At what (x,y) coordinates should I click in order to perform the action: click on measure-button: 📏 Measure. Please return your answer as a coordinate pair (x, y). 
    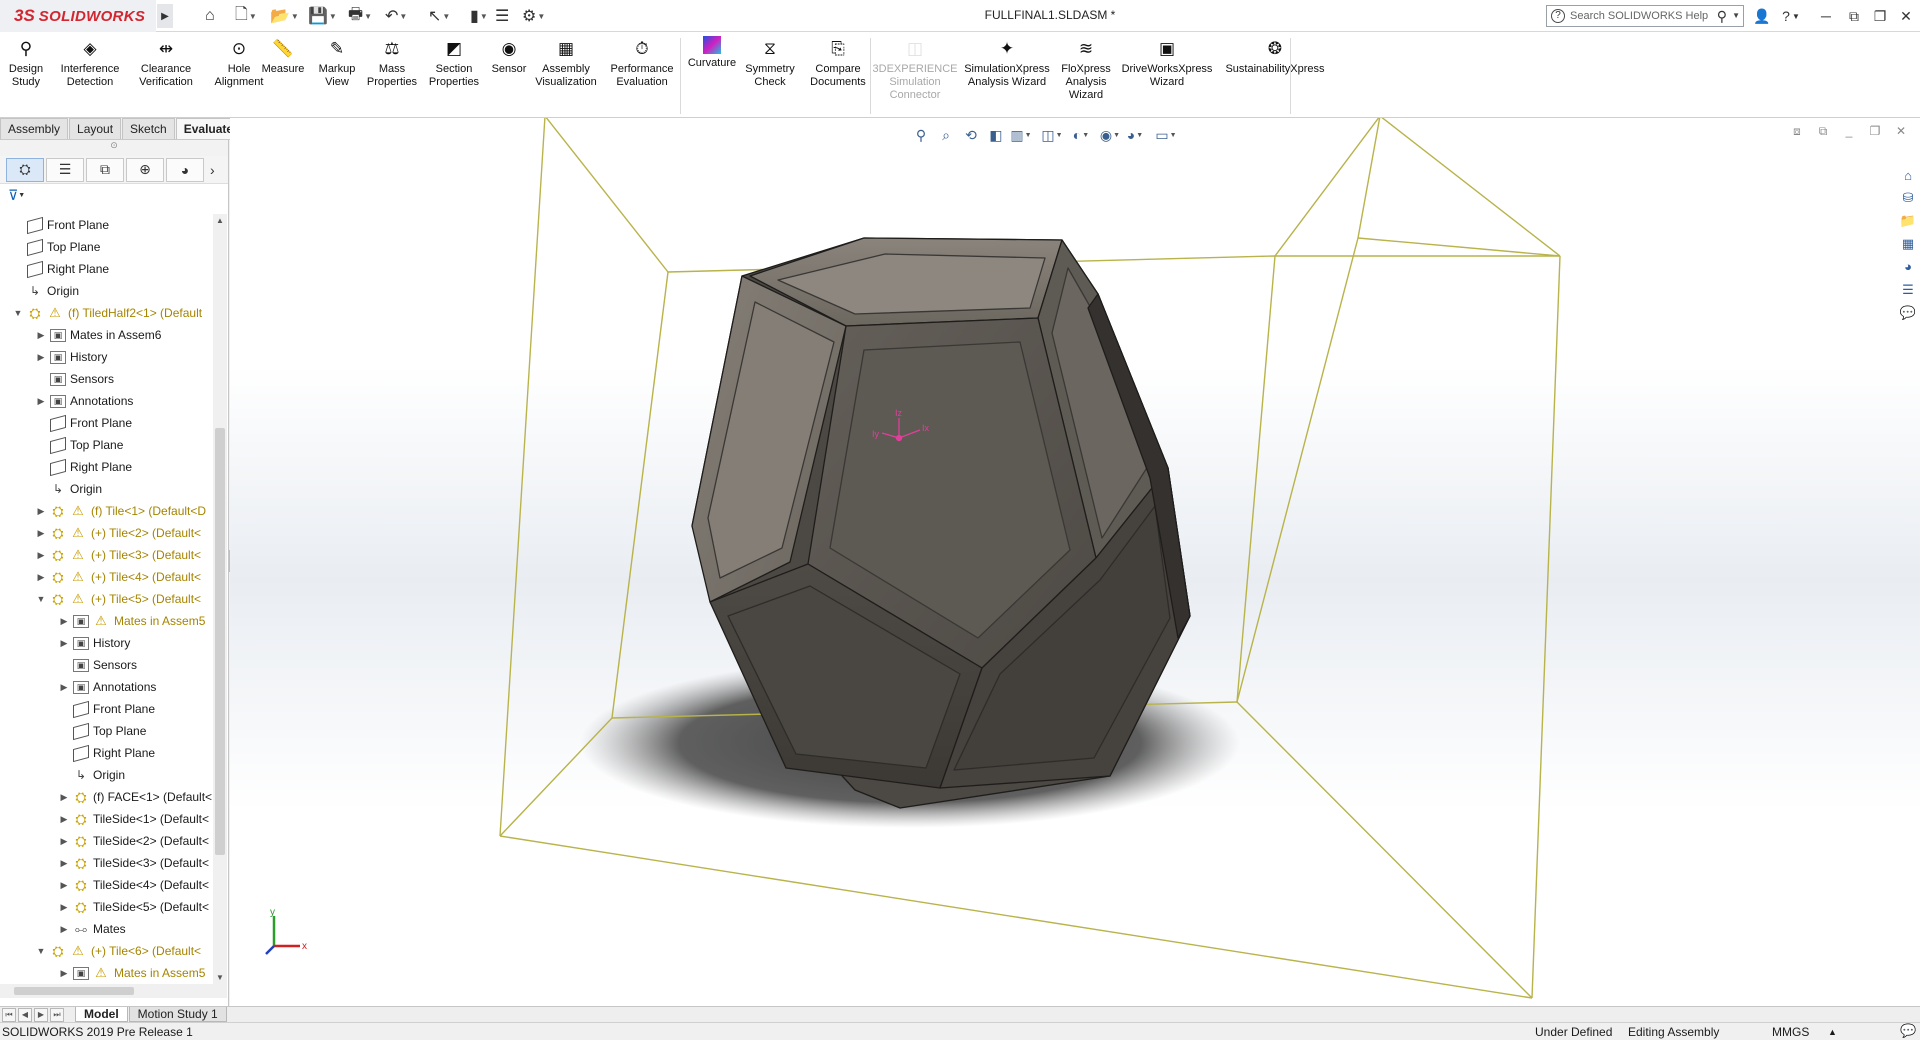
    Looking at the image, I should click on (283, 56).